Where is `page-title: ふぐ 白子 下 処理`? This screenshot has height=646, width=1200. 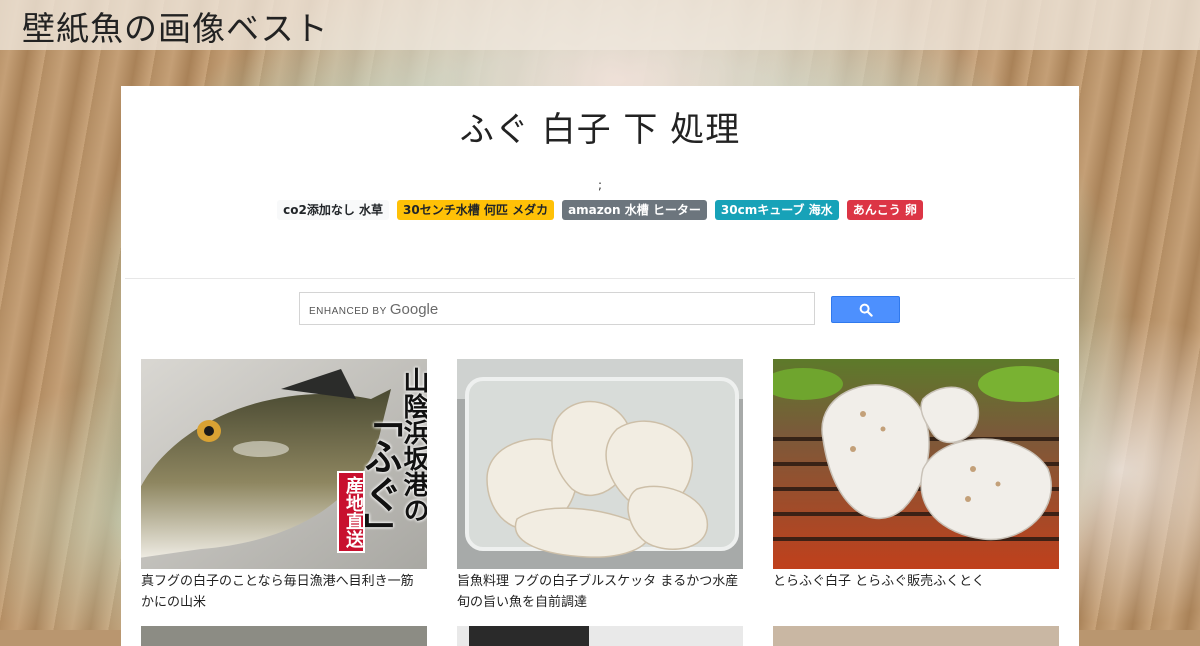 page-title: ふぐ 白子 下 処理 is located at coordinates (600, 130).